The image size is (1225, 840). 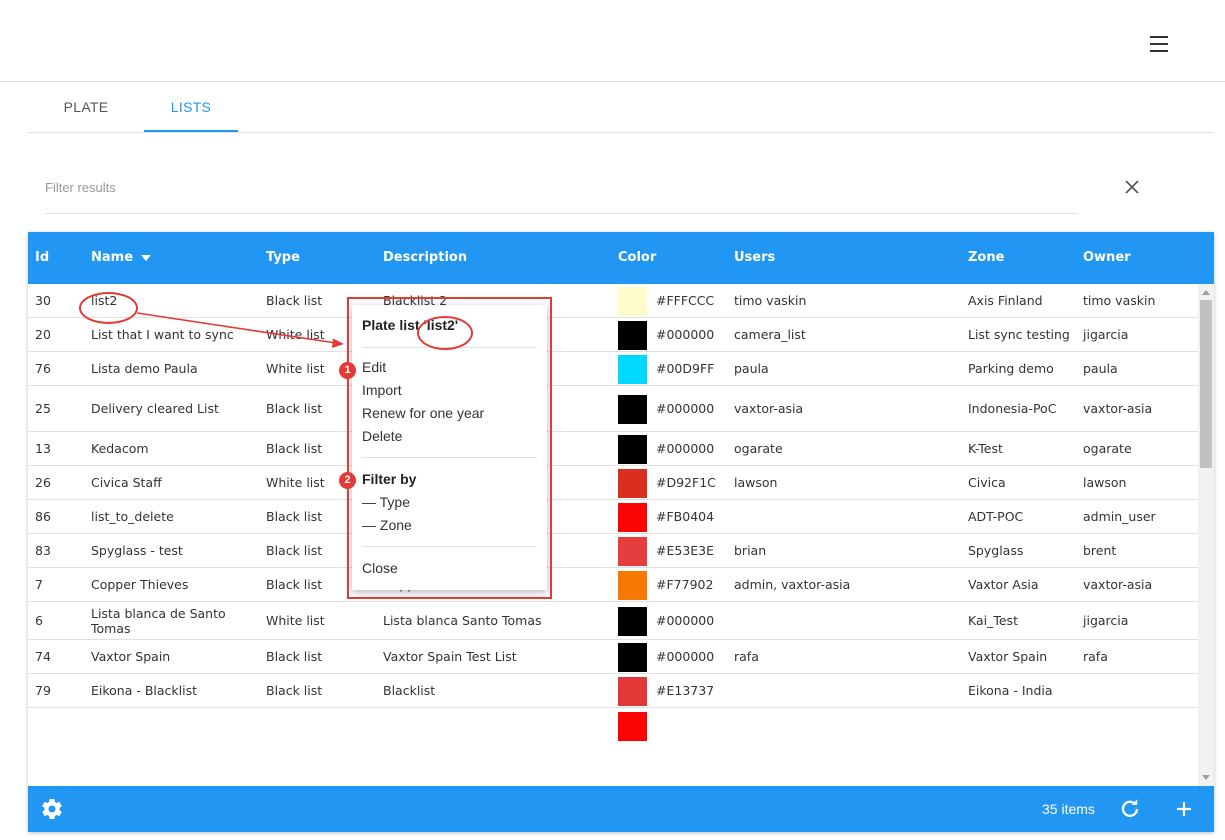 I want to click on tab-lists: LISTS, so click(x=191, y=107).